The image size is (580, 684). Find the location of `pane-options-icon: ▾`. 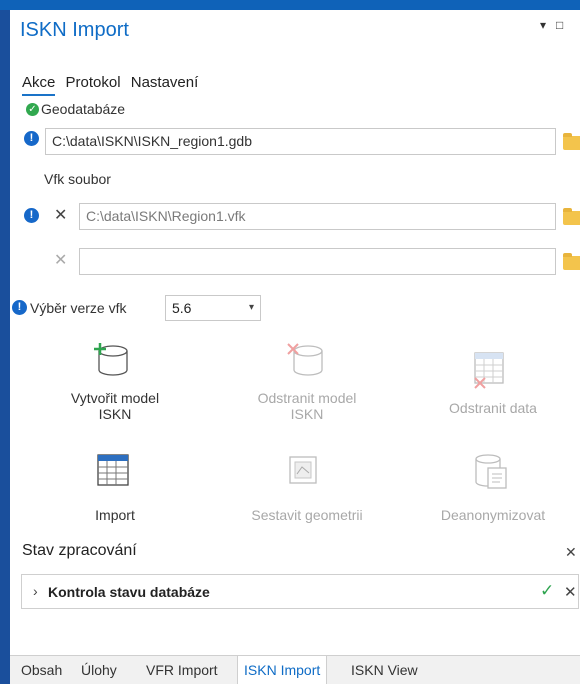

pane-options-icon: ▾ is located at coordinates (543, 25).